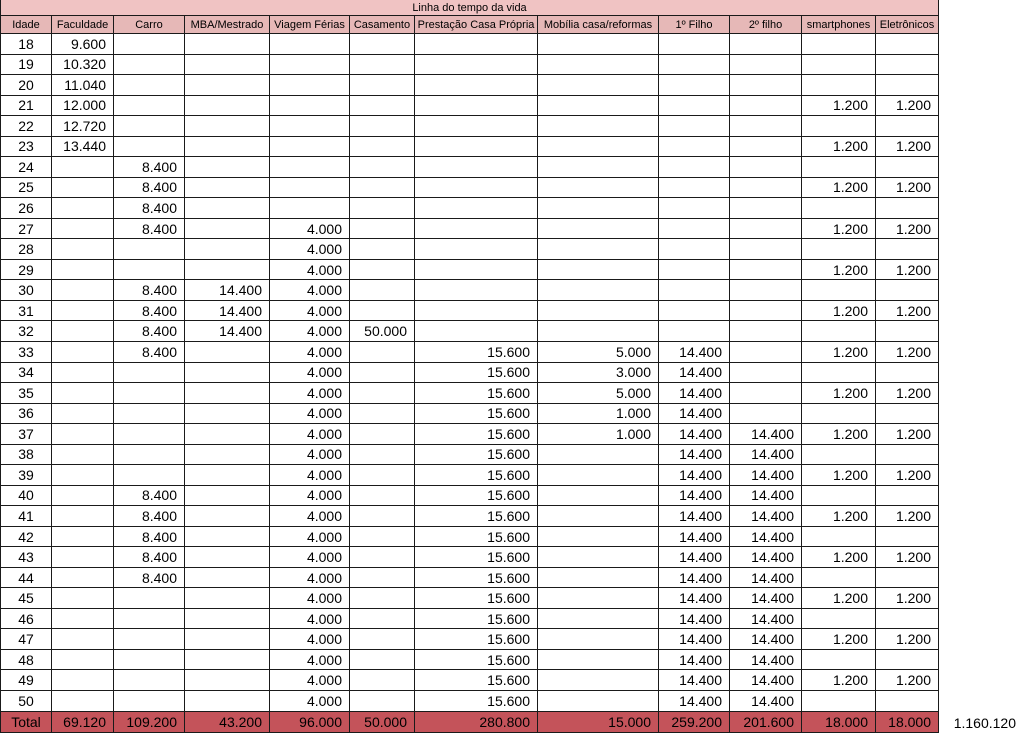  I want to click on age-cell: 39, so click(26, 475).